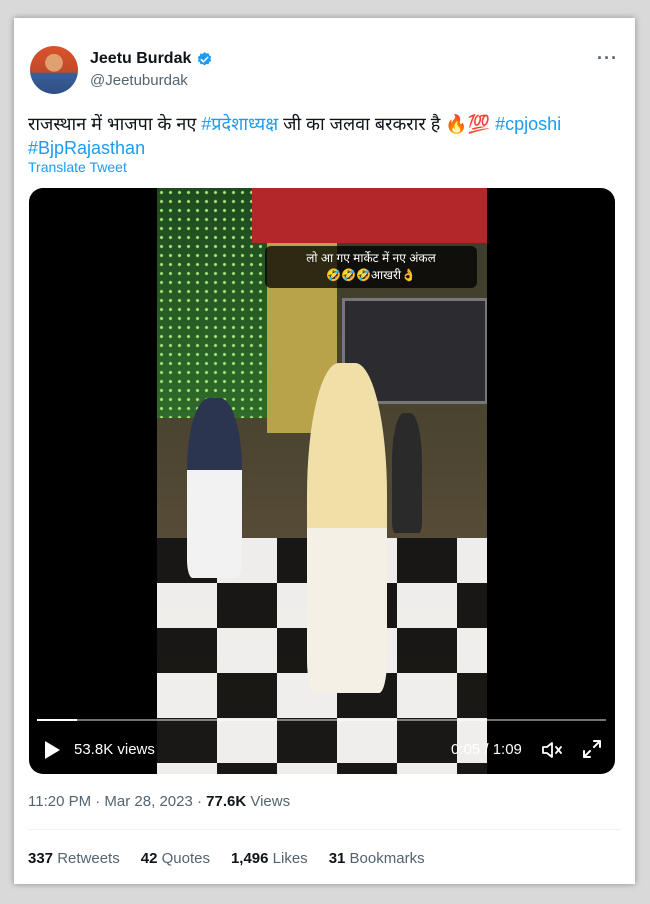 This screenshot has width=650, height=904. I want to click on likes-count: 1,496, so click(249, 858).